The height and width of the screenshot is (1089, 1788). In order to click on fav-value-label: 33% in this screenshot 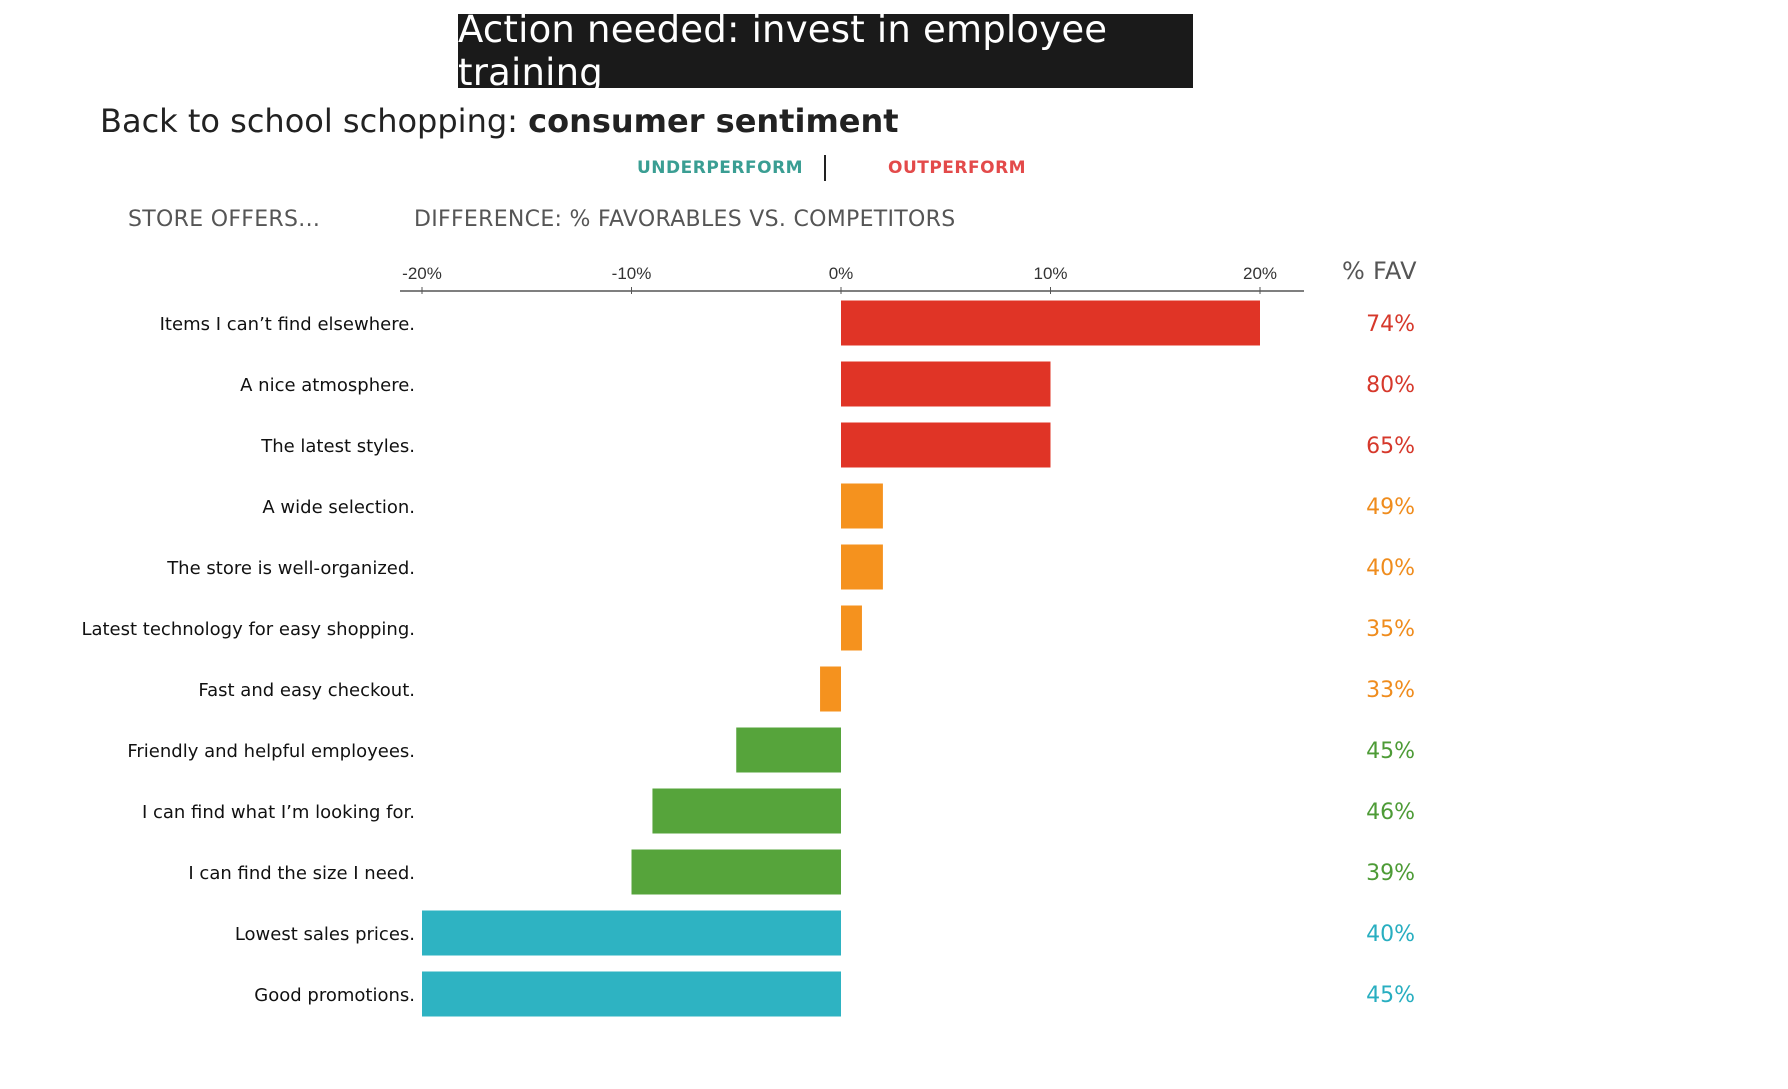, I will do `click(1390, 690)`.